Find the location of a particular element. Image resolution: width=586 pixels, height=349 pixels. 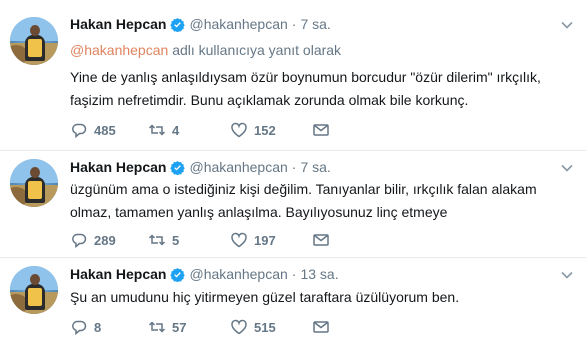

like-button: 152 is located at coordinates (271, 130).